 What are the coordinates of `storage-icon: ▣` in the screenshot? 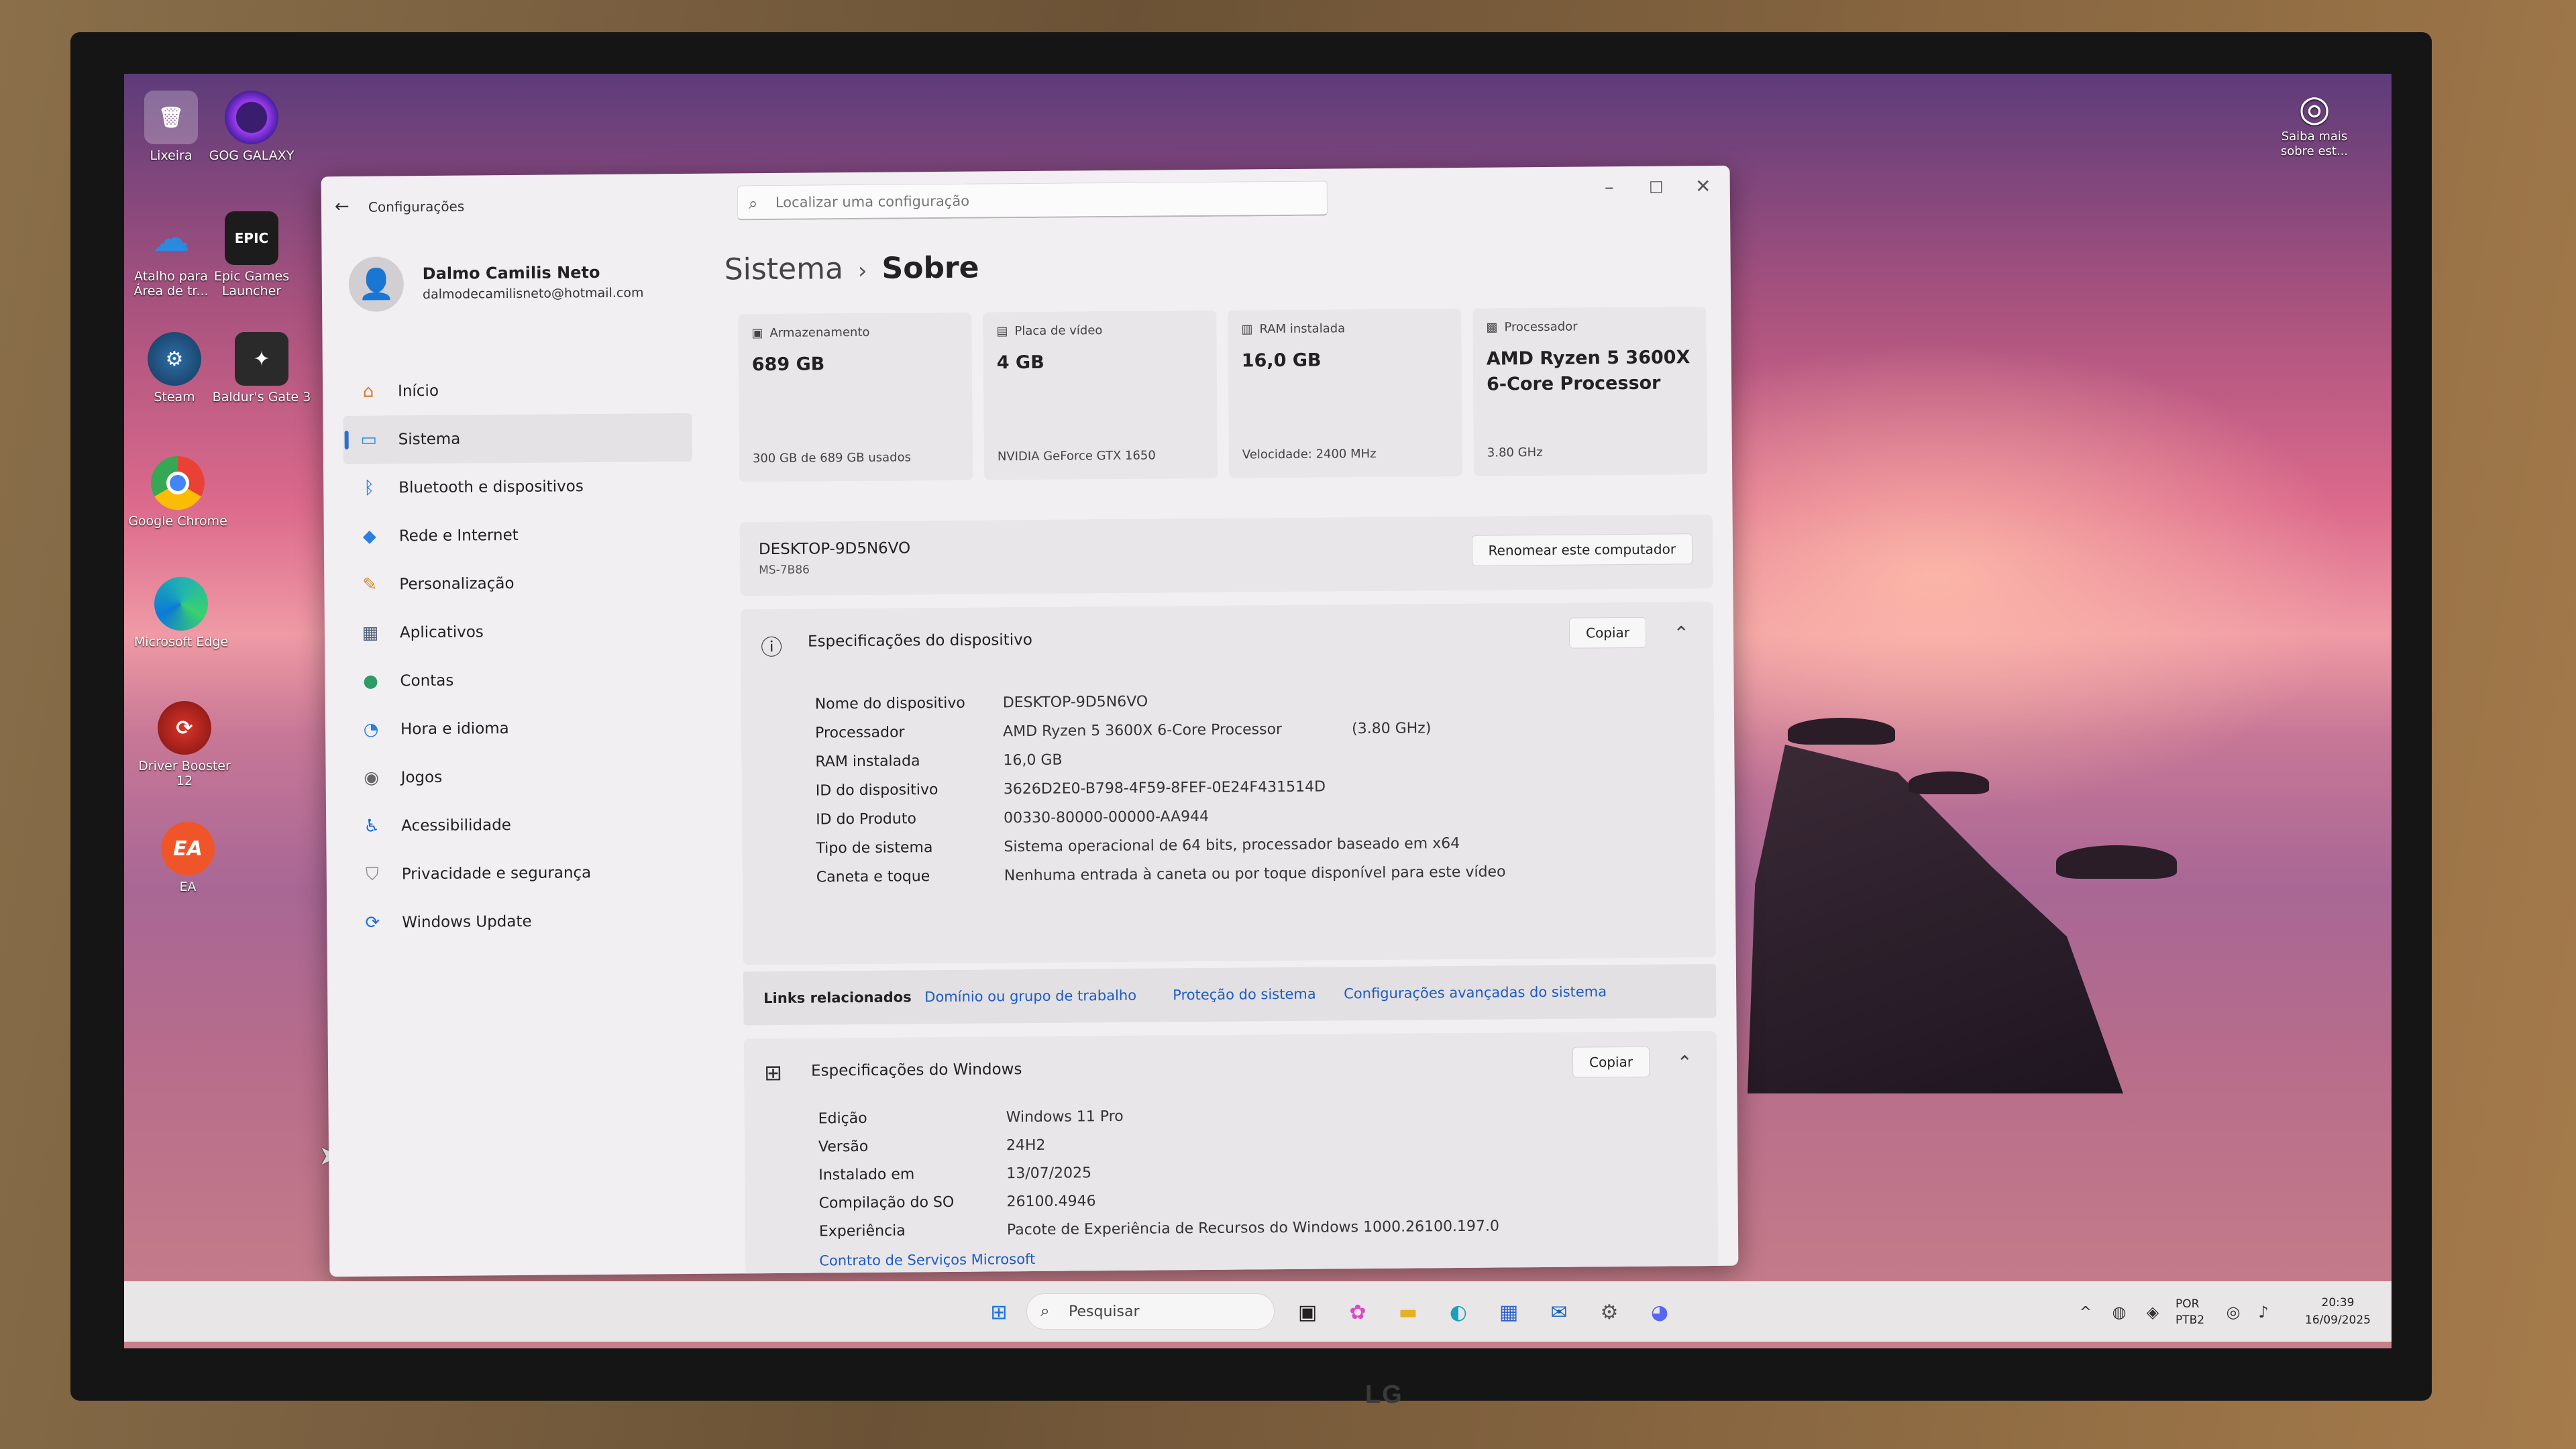 It's located at (757, 333).